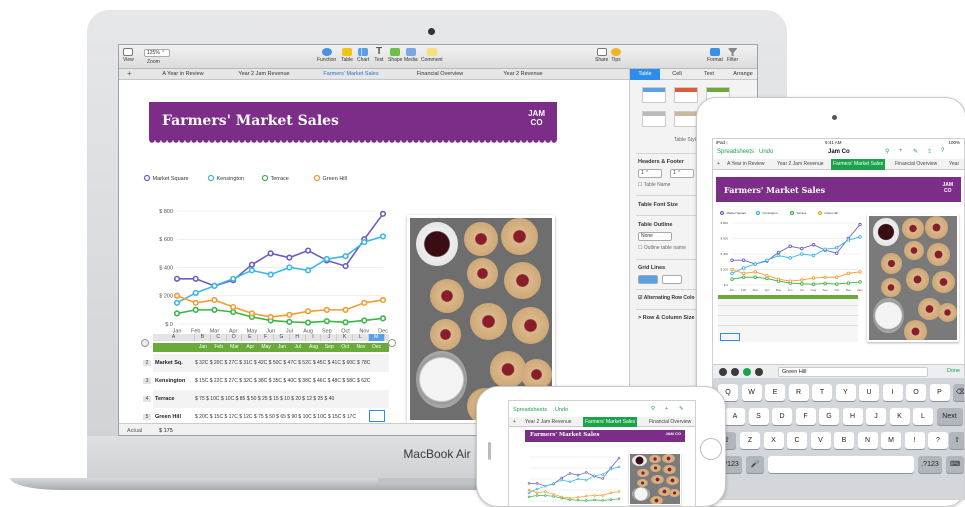  I want to click on key-x: X, so click(773, 440).